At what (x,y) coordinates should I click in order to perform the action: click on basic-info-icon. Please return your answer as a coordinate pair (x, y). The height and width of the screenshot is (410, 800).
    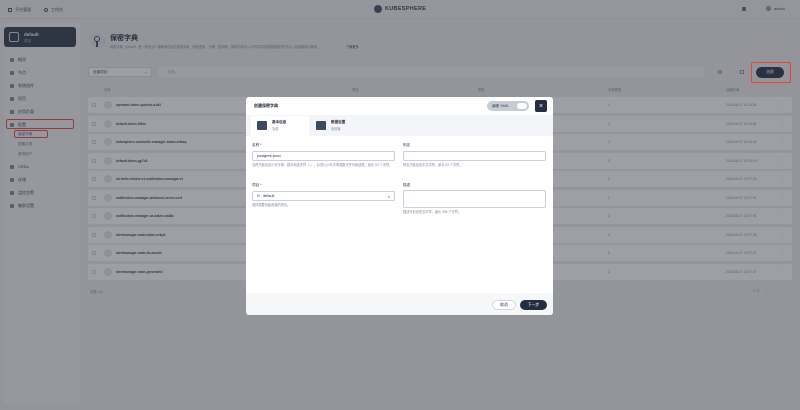
    Looking at the image, I should click on (262, 125).